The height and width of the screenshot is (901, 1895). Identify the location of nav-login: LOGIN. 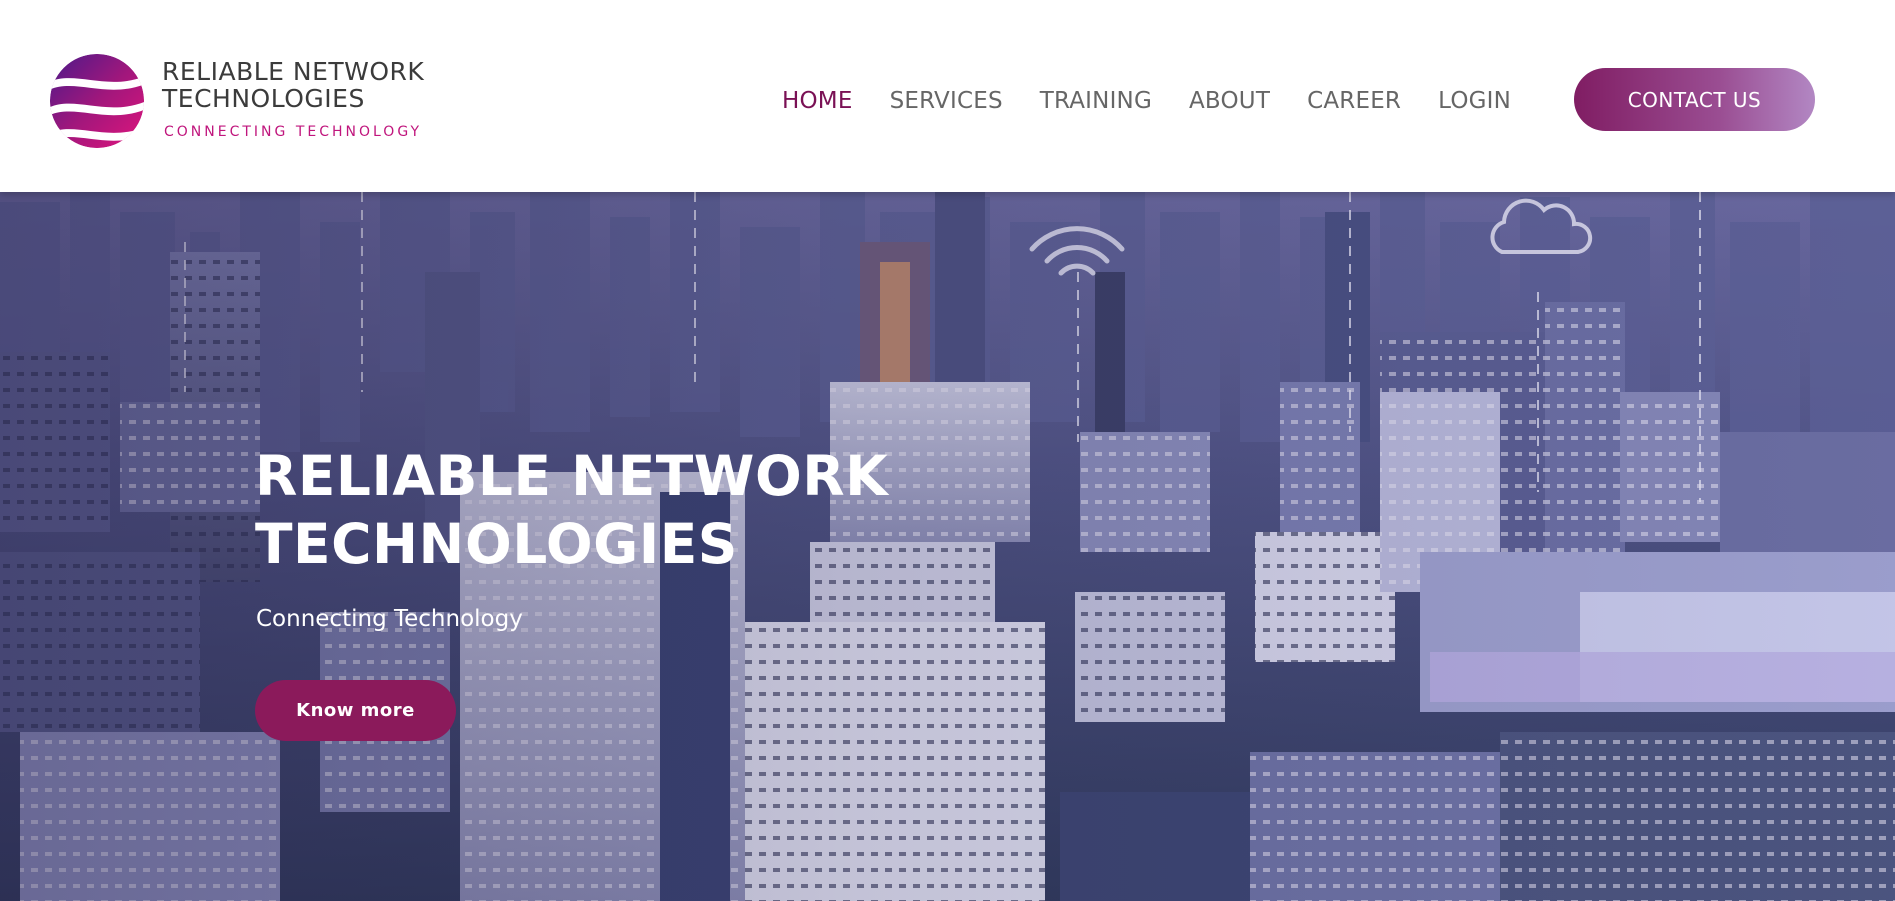
(1474, 101).